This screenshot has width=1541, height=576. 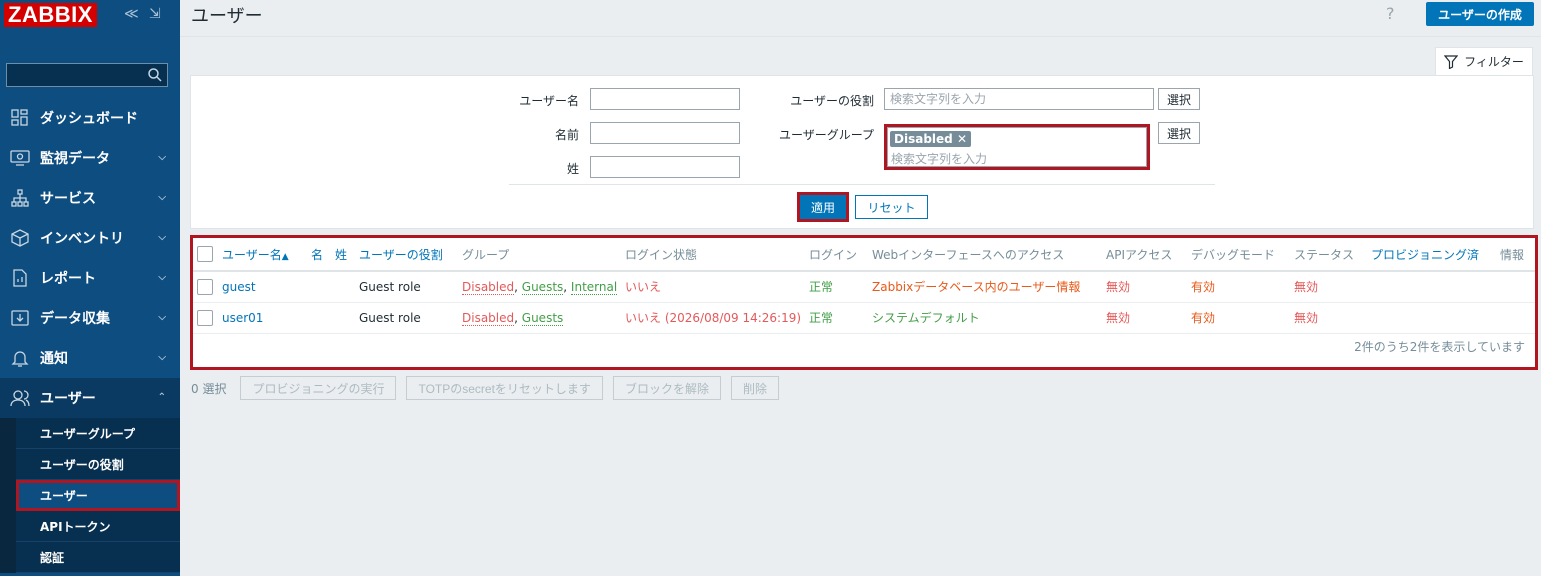 I want to click on apply-button: 適用, so click(x=823, y=207).